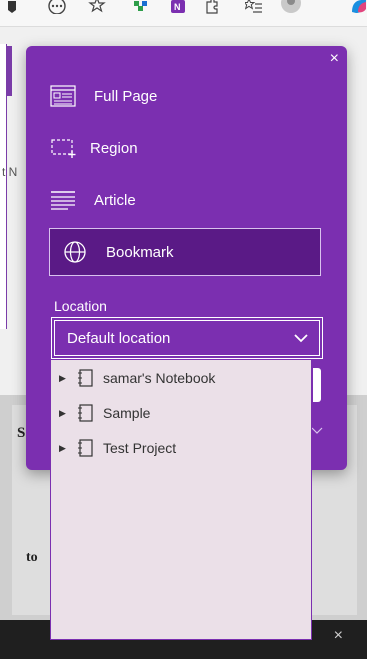  I want to click on notebook-item: ▶ Sample, so click(104, 413).